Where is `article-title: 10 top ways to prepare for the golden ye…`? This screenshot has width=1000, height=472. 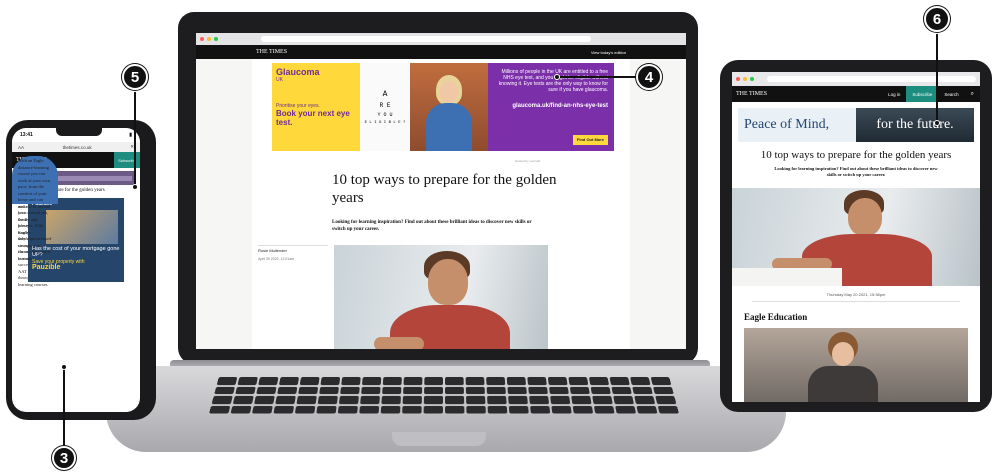 article-title: 10 top ways to prepare for the golden ye… is located at coordinates (444, 189).